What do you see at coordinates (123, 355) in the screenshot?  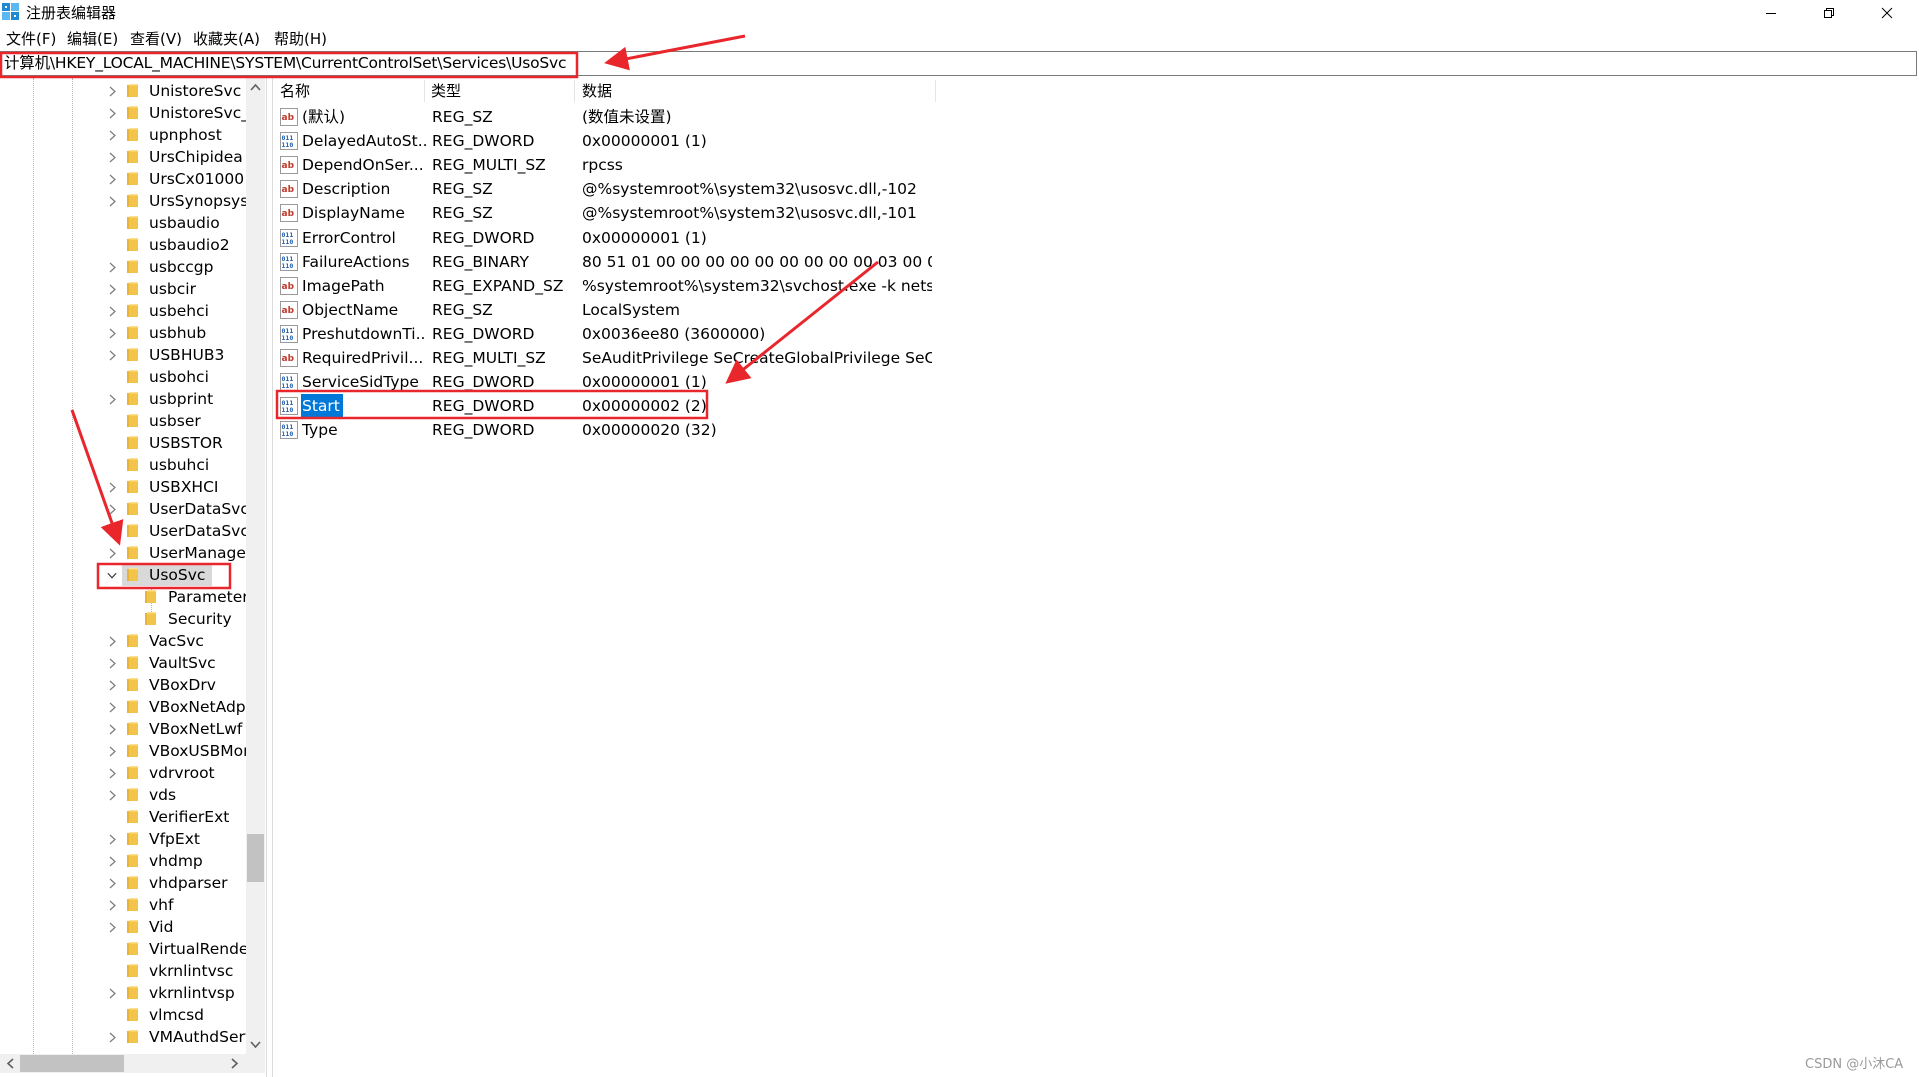 I see `tree-item: USBHUB3` at bounding box center [123, 355].